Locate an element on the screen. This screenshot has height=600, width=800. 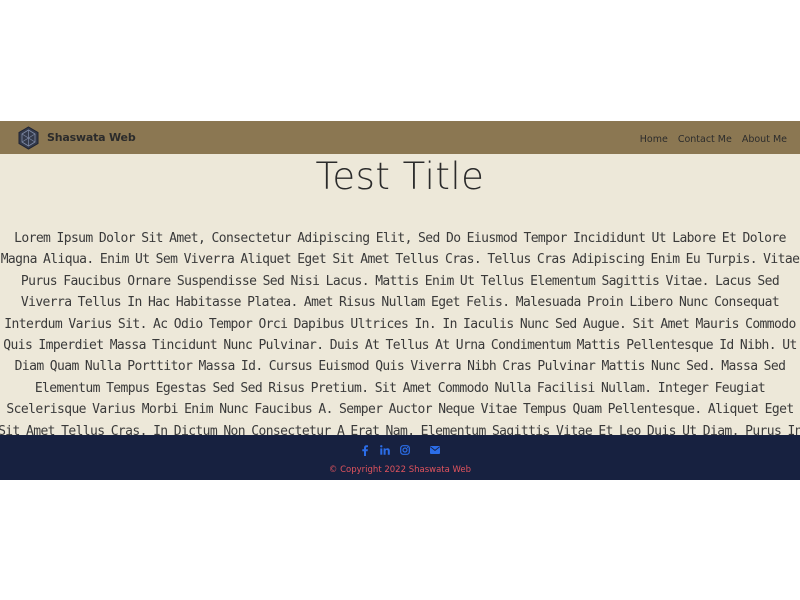
facebook-icon is located at coordinates (365, 450).